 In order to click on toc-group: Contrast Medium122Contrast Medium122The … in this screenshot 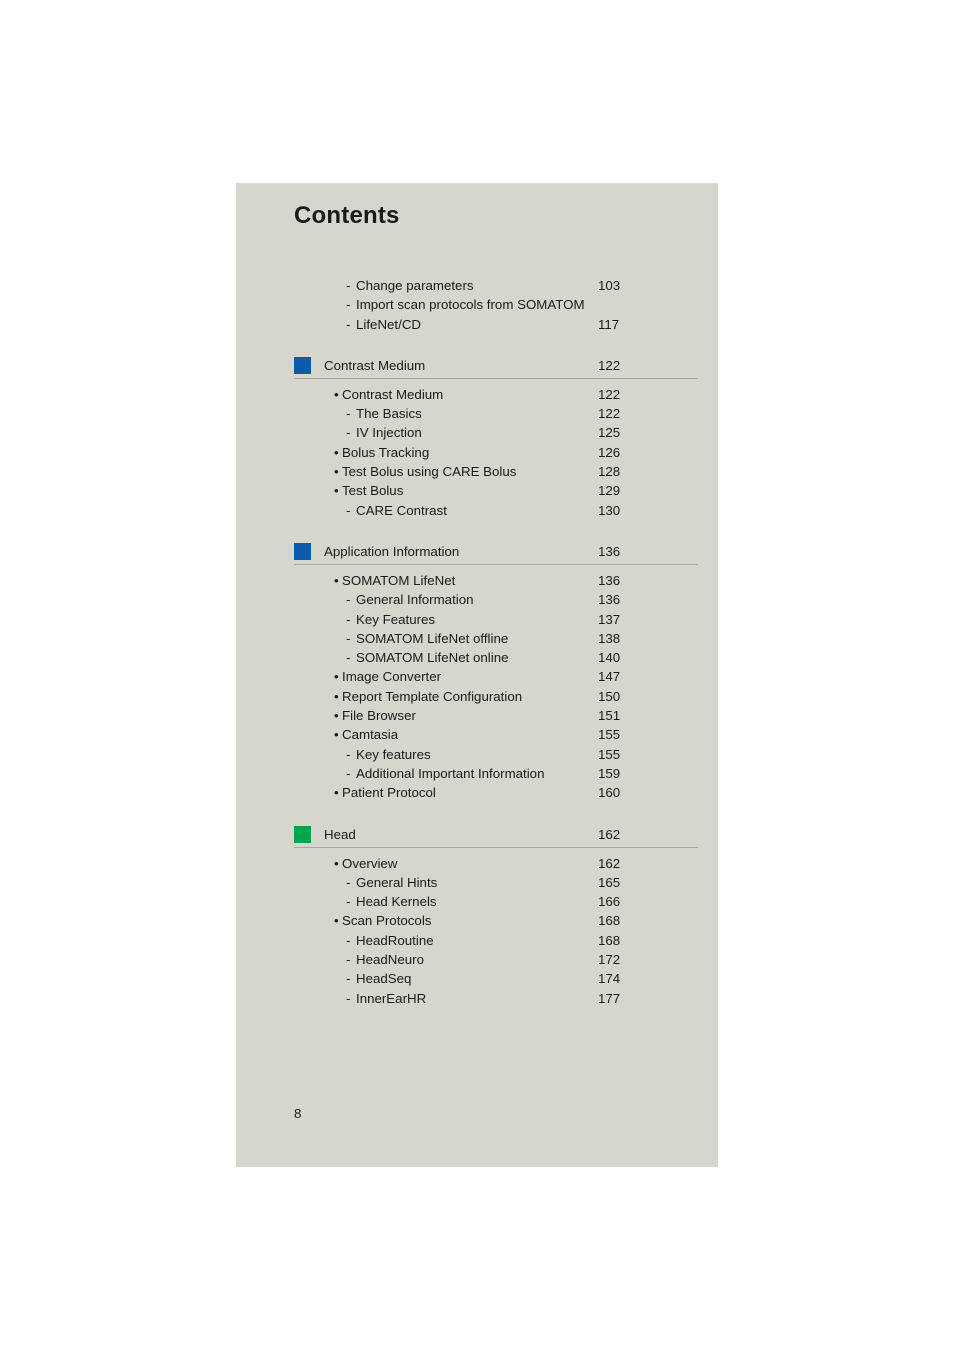, I will do `click(496, 438)`.